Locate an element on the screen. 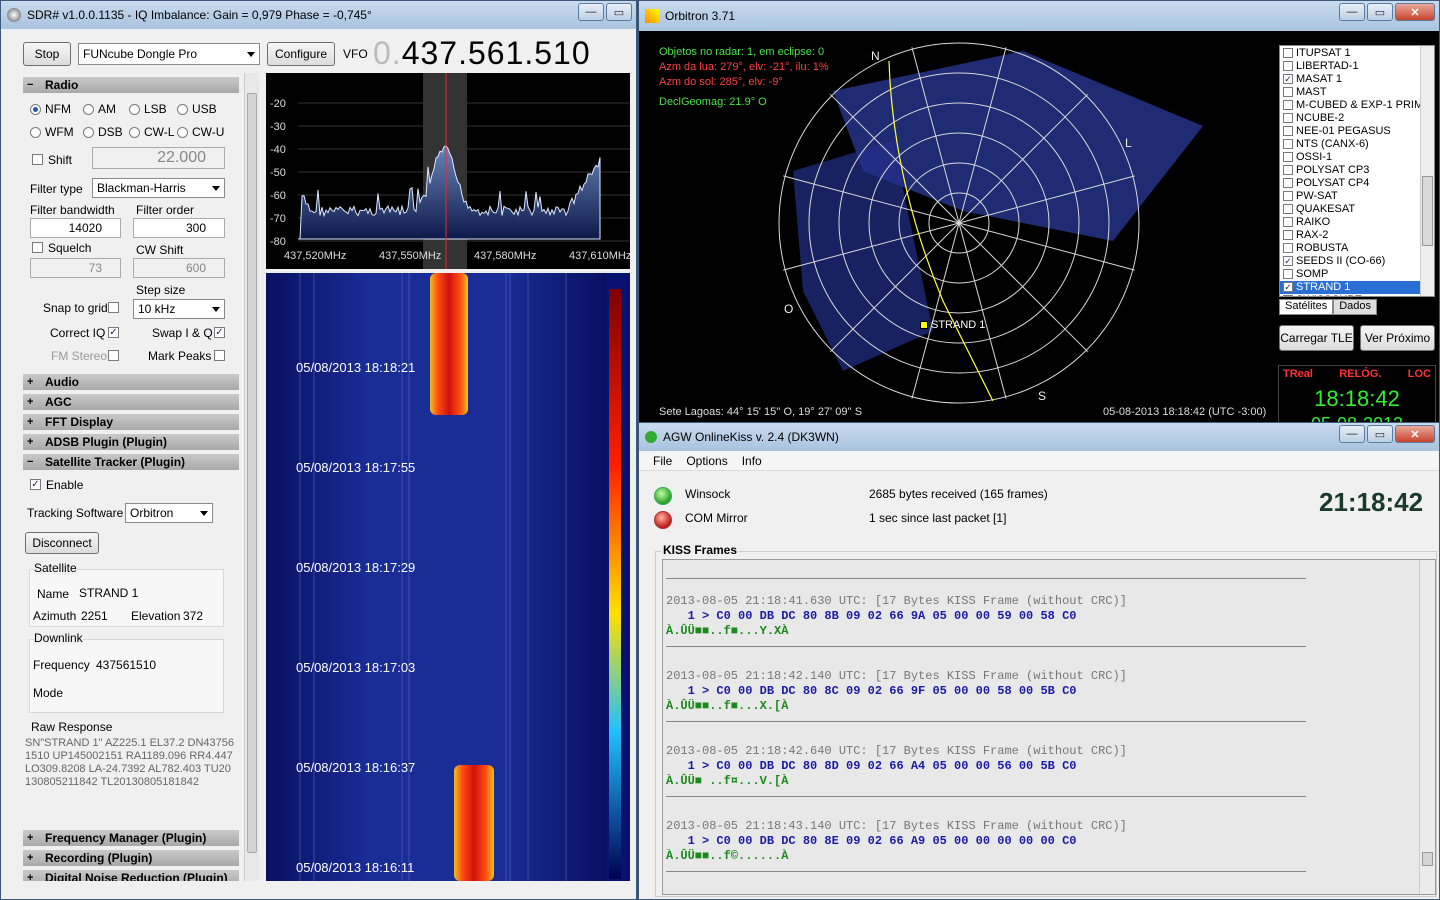 The width and height of the screenshot is (1440, 900). configure-button: Configure is located at coordinates (301, 54).